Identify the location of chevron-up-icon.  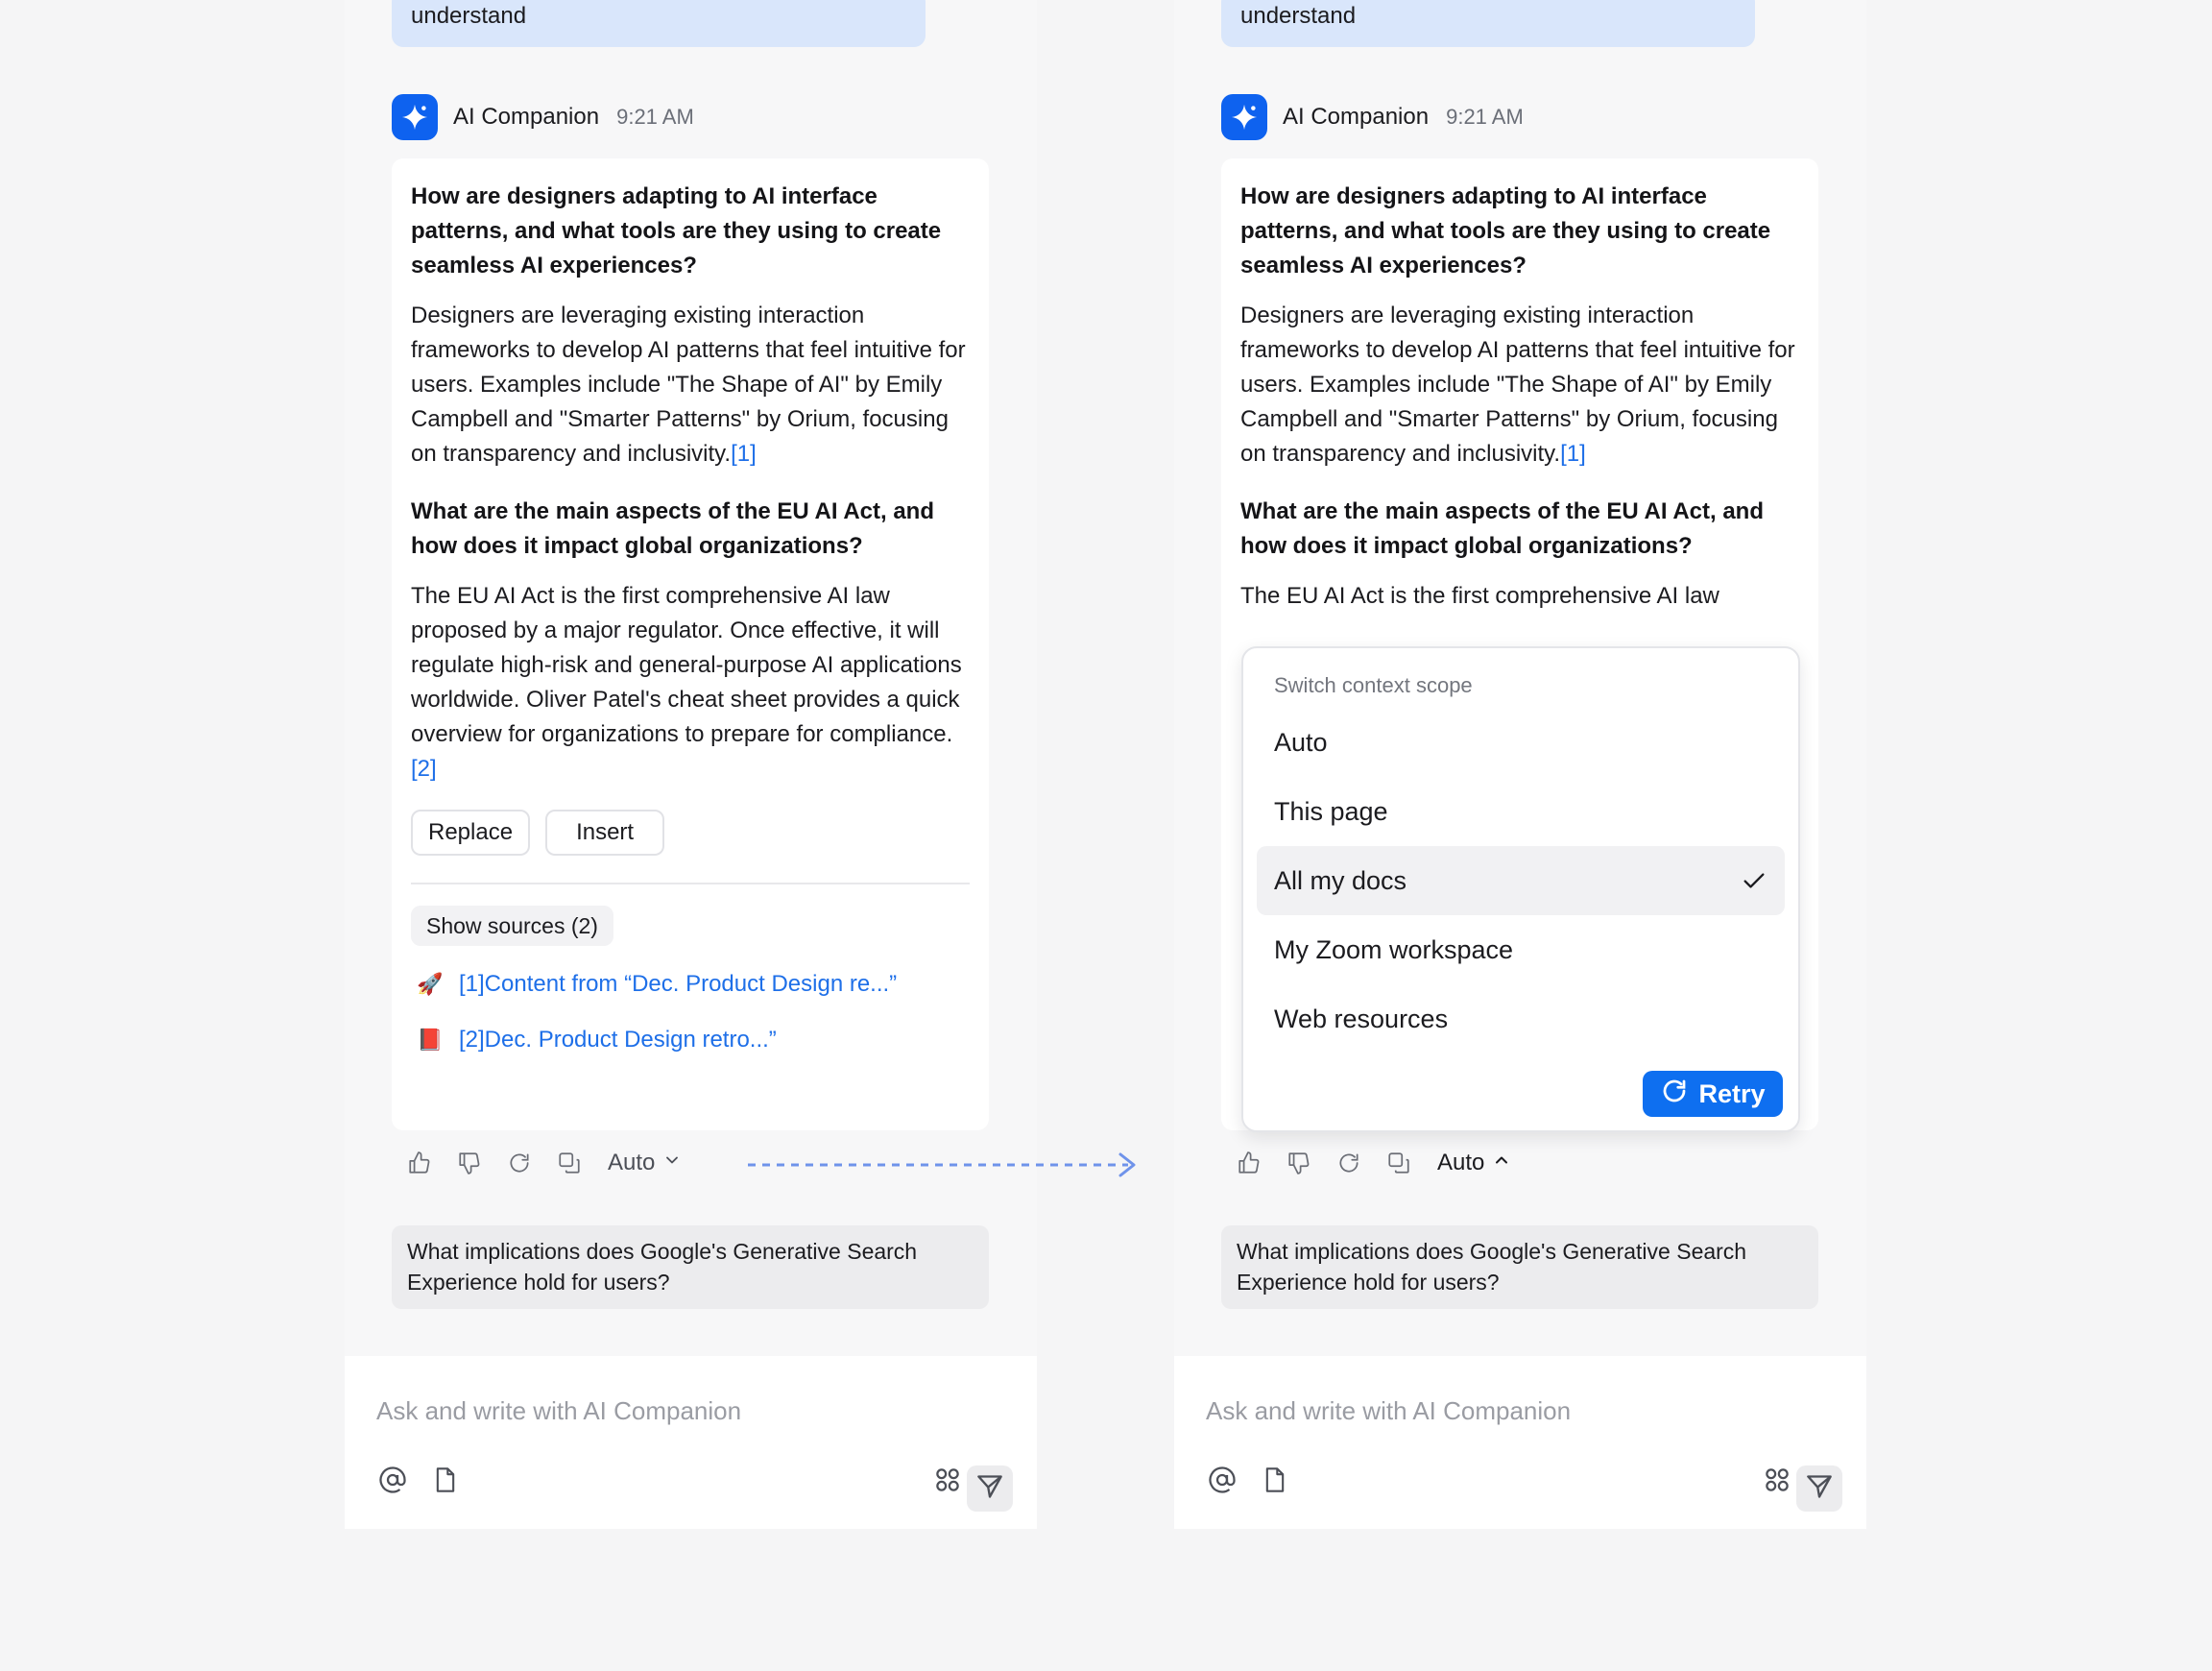
(1501, 1163).